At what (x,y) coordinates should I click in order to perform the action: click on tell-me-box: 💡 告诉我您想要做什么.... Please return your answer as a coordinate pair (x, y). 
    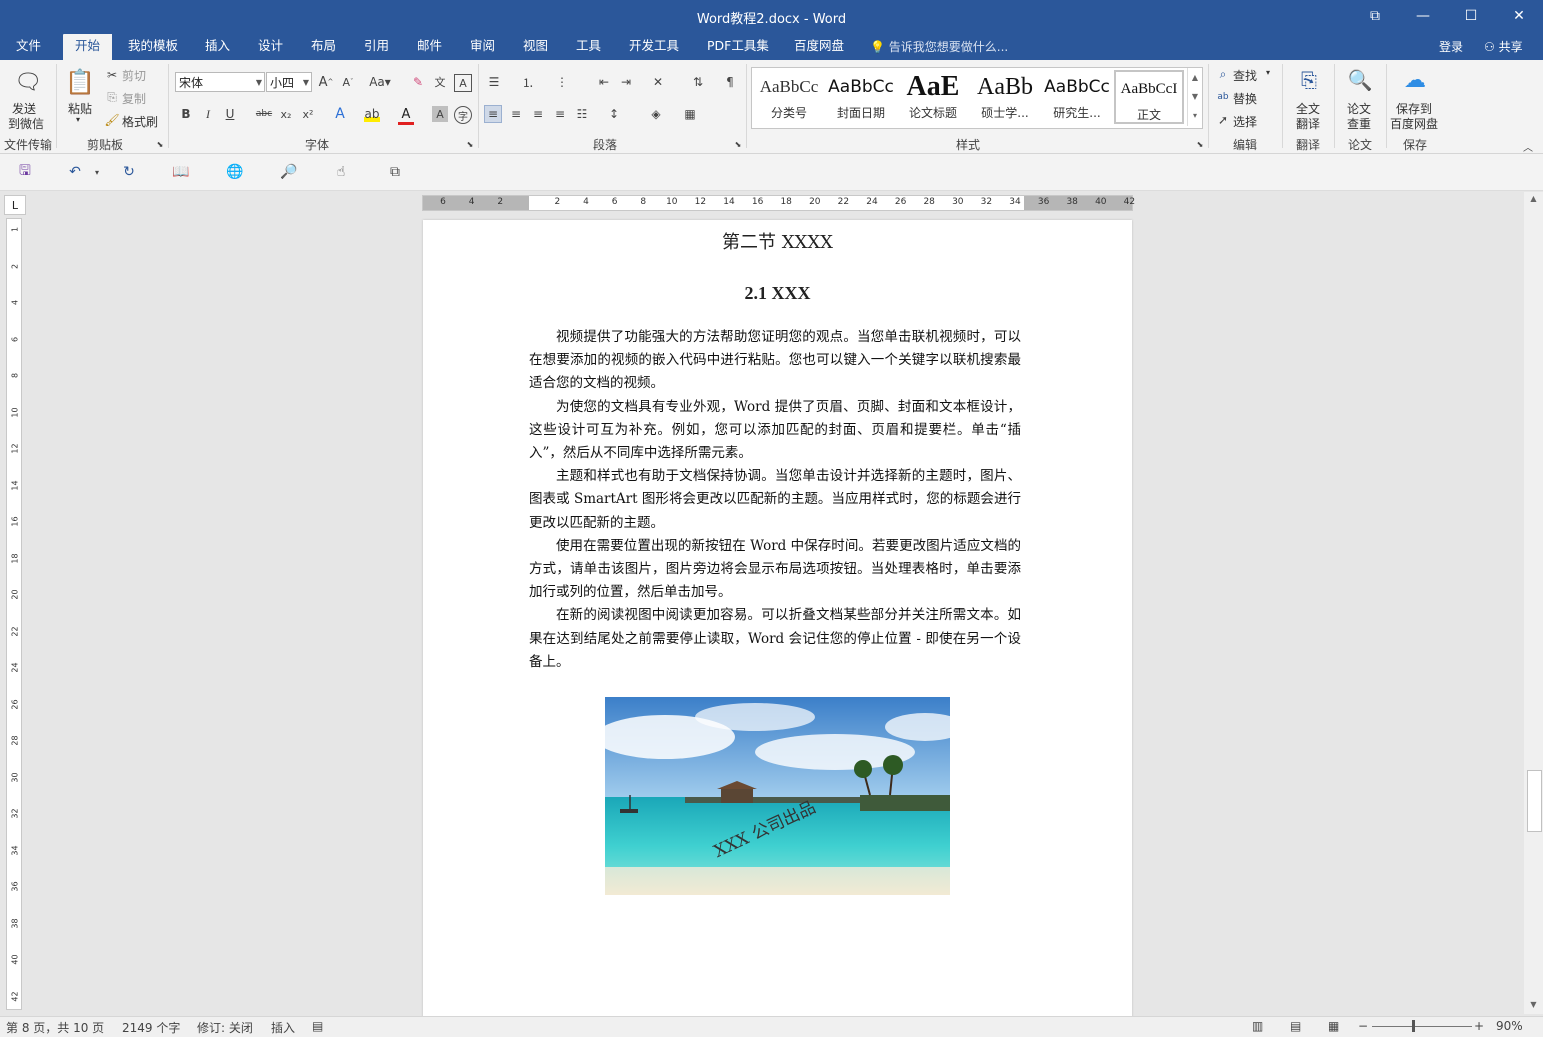
    Looking at the image, I should click on (939, 46).